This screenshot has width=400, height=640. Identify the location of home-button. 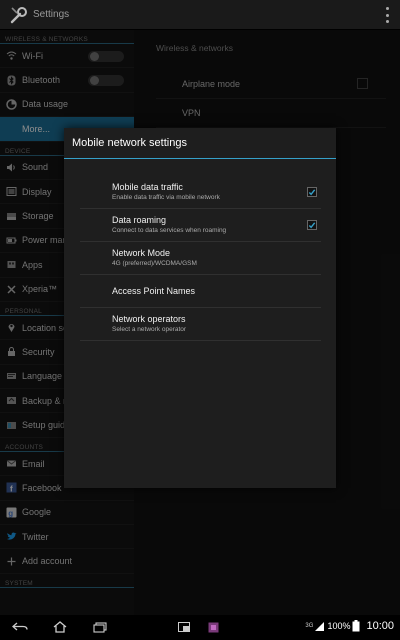
(60, 627).